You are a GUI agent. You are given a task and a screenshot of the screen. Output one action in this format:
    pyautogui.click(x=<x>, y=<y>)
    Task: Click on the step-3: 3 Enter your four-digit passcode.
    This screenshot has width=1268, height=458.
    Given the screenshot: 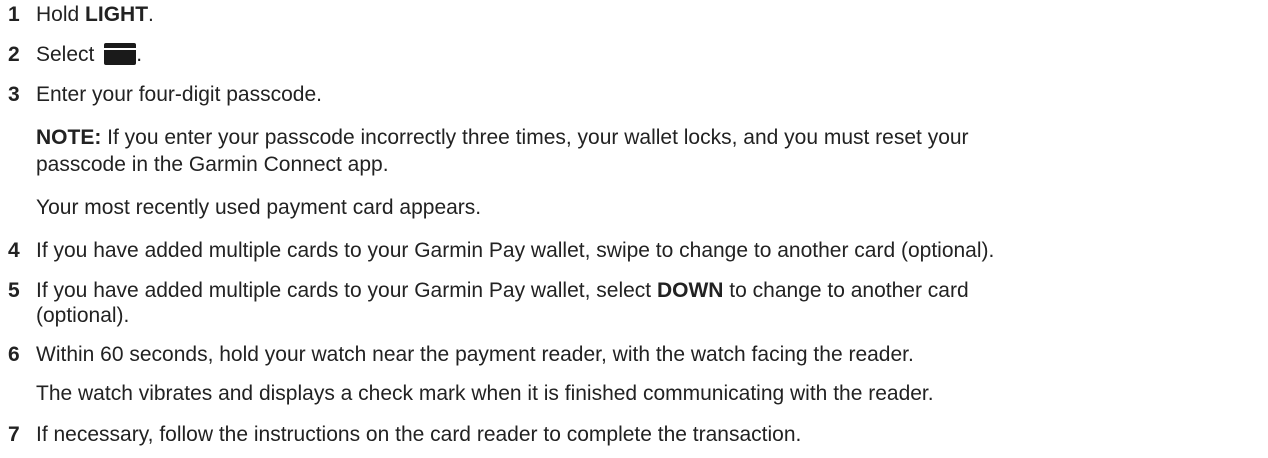 What is the action you would take?
    pyautogui.click(x=165, y=94)
    